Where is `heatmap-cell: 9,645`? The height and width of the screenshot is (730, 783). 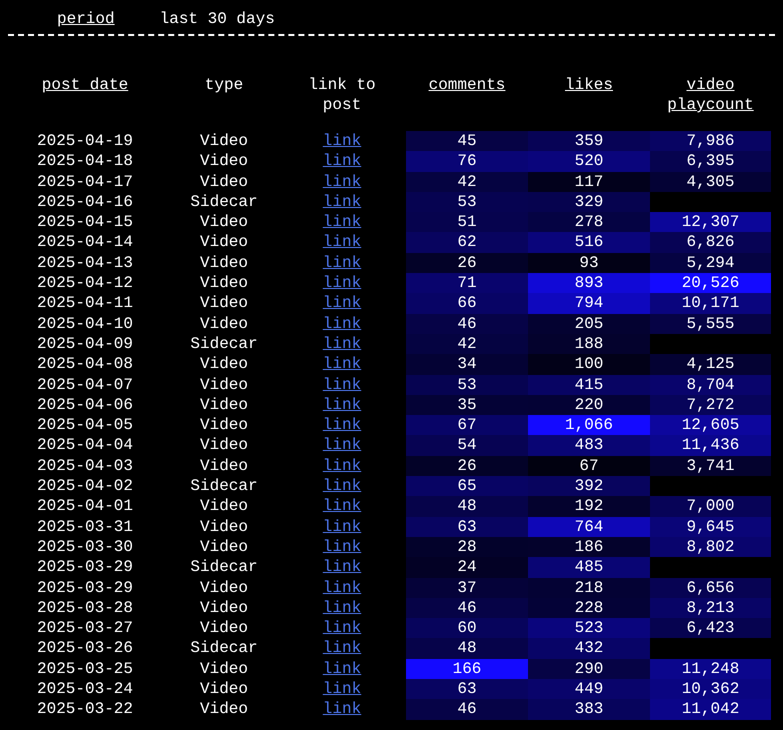
heatmap-cell: 9,645 is located at coordinates (710, 526).